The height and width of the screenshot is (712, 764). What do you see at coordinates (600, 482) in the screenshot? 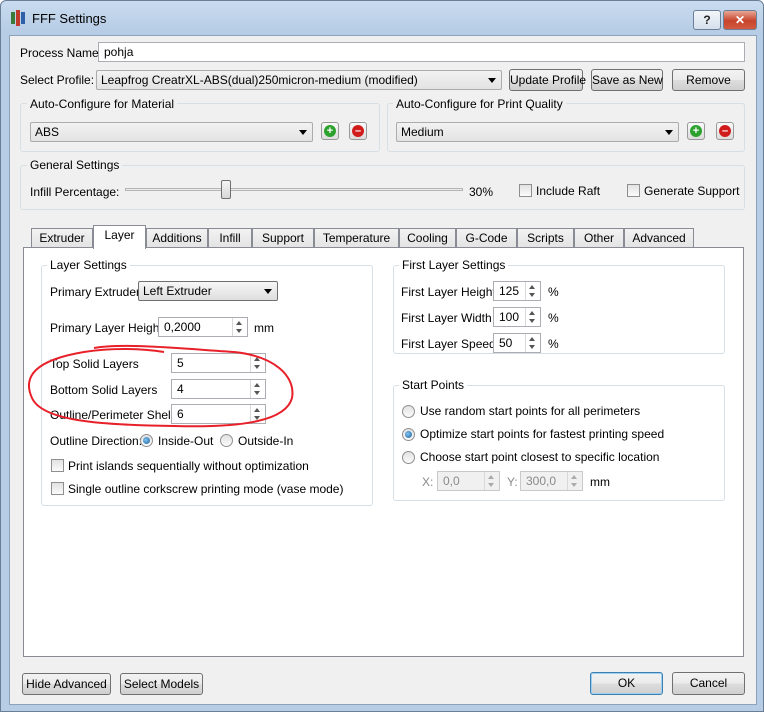
I see `coordinate-unit: mm` at bounding box center [600, 482].